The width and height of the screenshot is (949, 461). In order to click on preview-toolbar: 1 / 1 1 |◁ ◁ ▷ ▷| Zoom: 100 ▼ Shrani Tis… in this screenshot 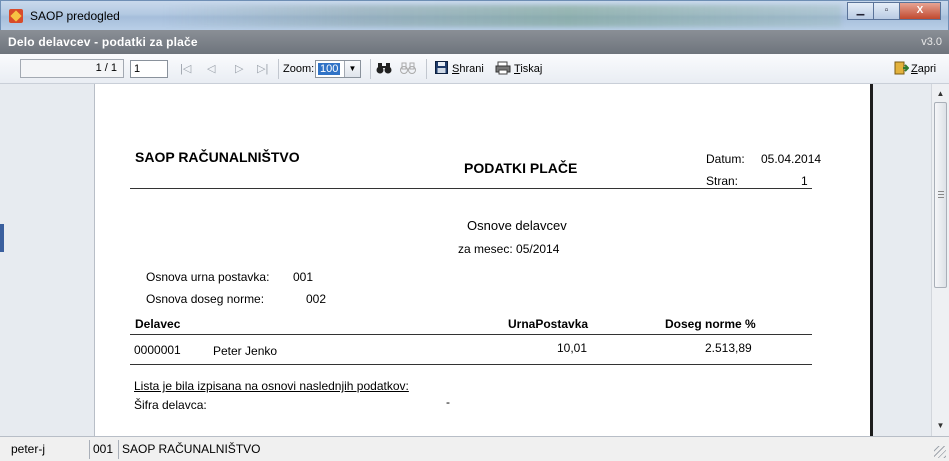, I will do `click(474, 69)`.